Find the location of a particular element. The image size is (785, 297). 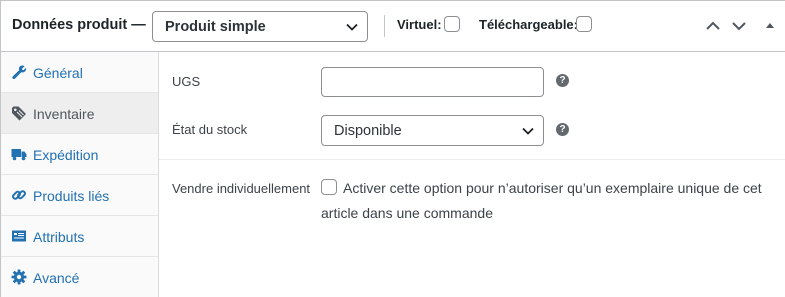

list-card-icon is located at coordinates (19, 236).